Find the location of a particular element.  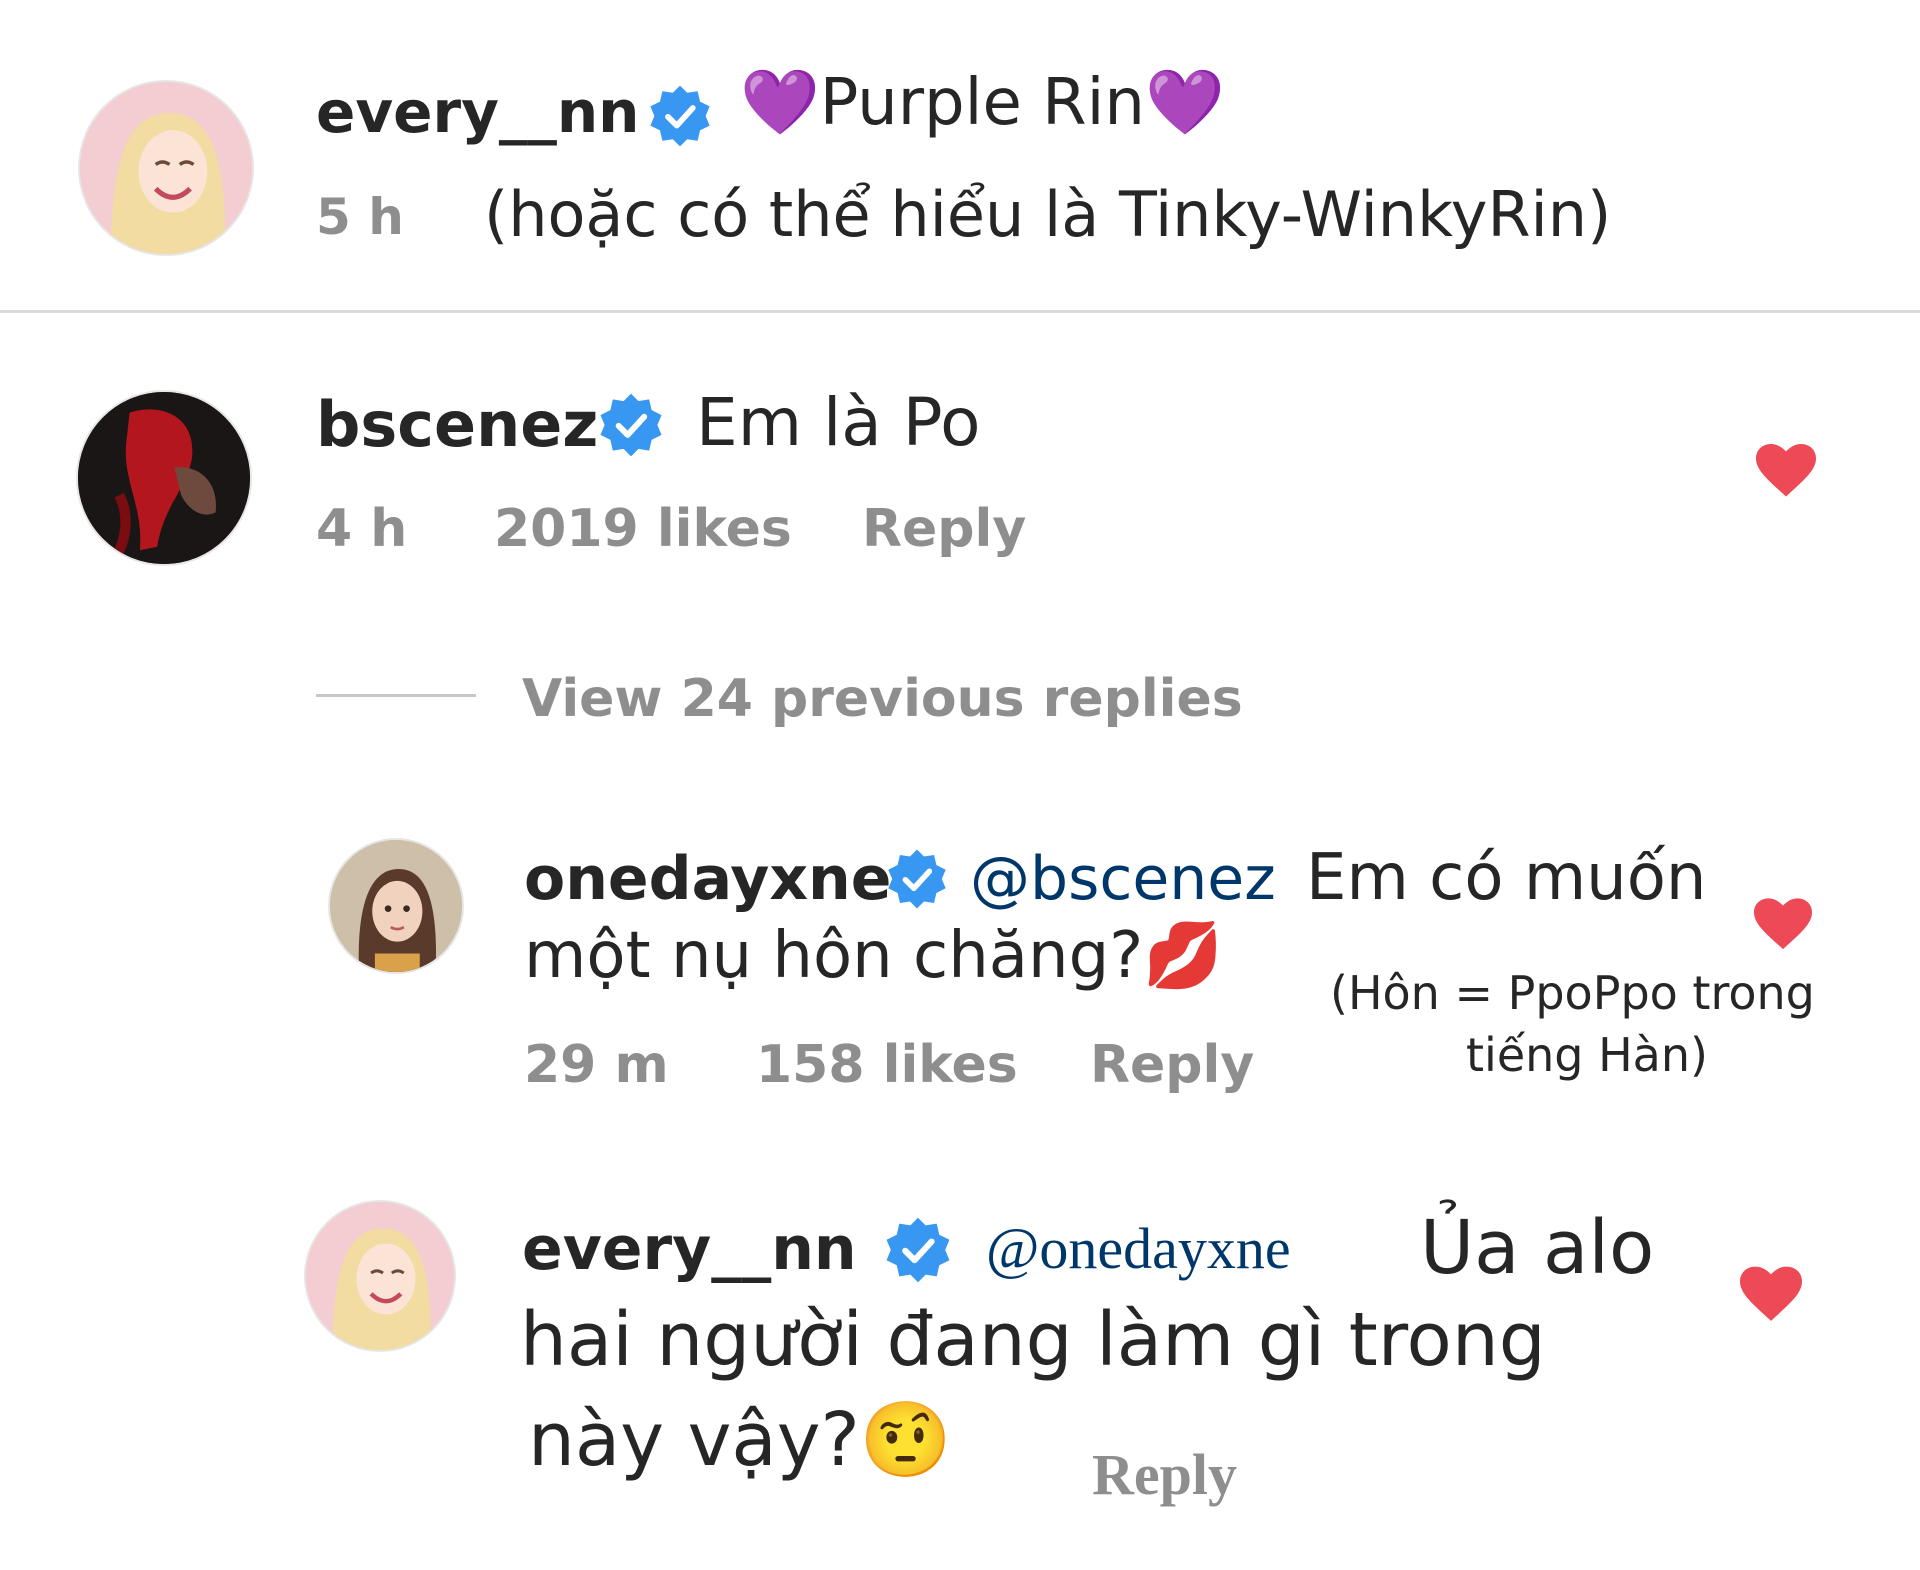

translation-note-line1: (Hôn = PpoPpo trong is located at coordinates (1572, 993).